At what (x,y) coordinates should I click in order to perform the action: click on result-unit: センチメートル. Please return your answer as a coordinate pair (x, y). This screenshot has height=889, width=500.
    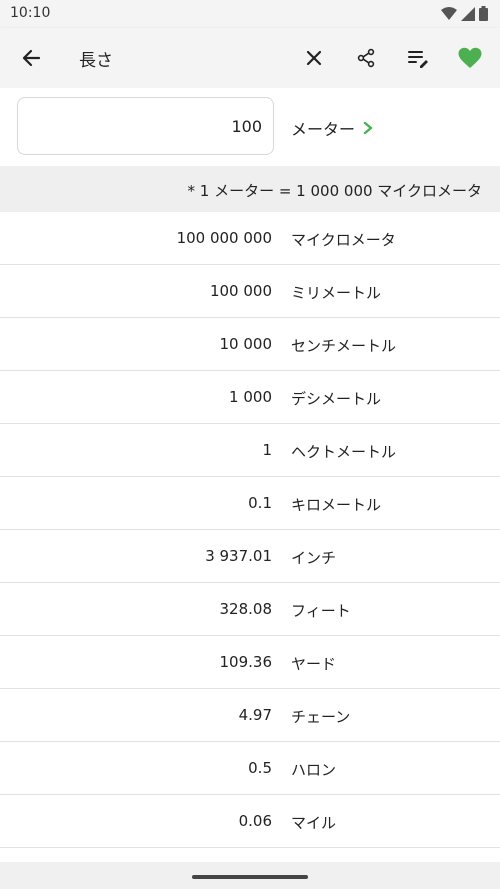
    Looking at the image, I should click on (344, 346).